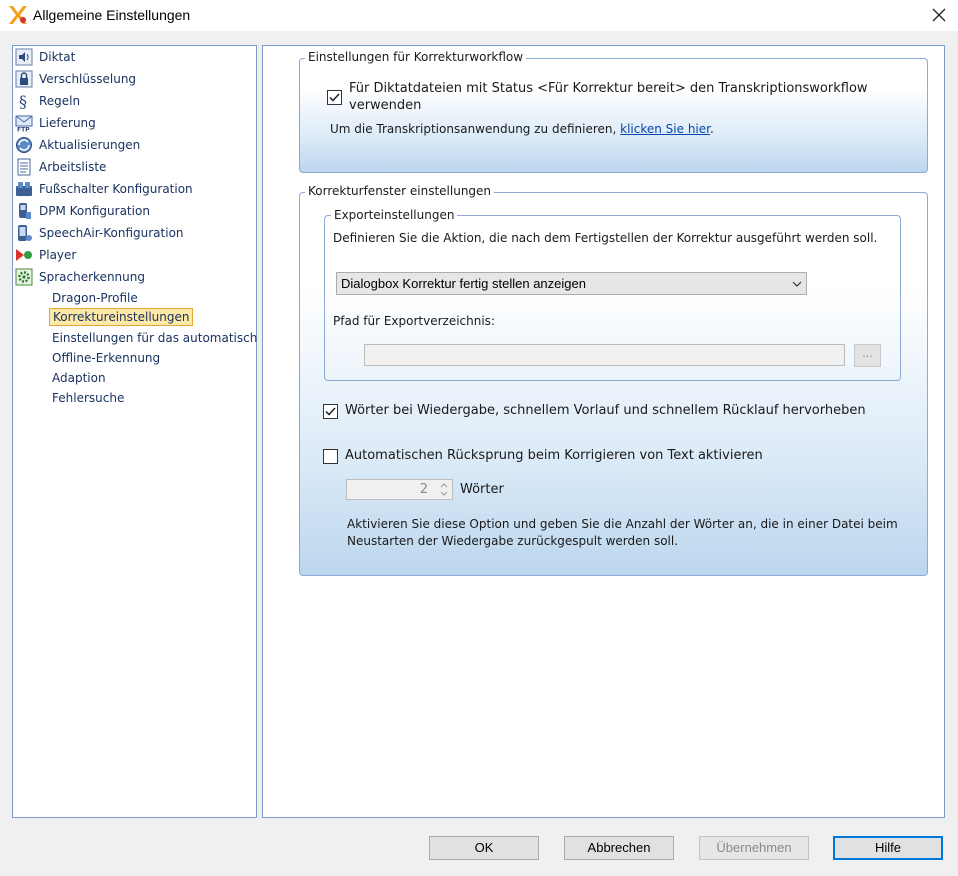 Image resolution: width=958 pixels, height=876 pixels. I want to click on tree-item-aktualisierungen: Aktualisierungen, so click(77, 145).